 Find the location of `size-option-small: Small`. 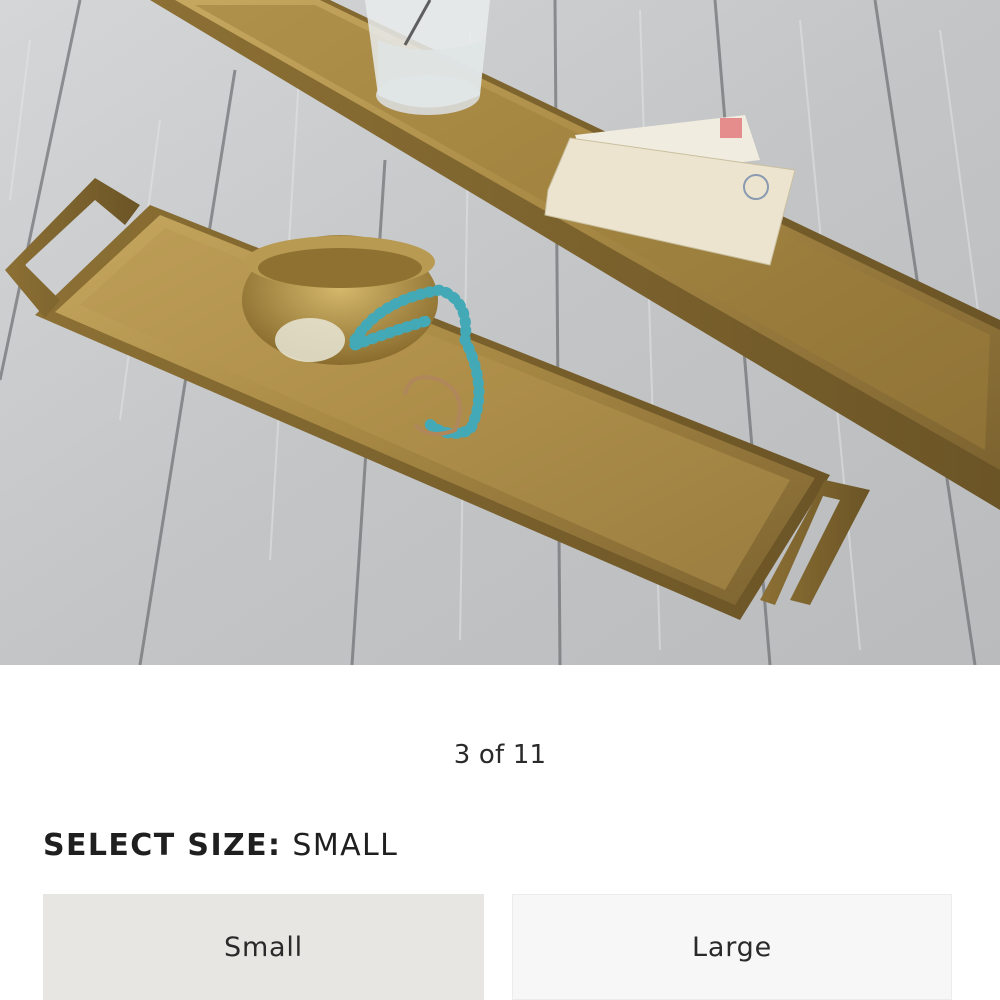

size-option-small: Small is located at coordinates (263, 947).